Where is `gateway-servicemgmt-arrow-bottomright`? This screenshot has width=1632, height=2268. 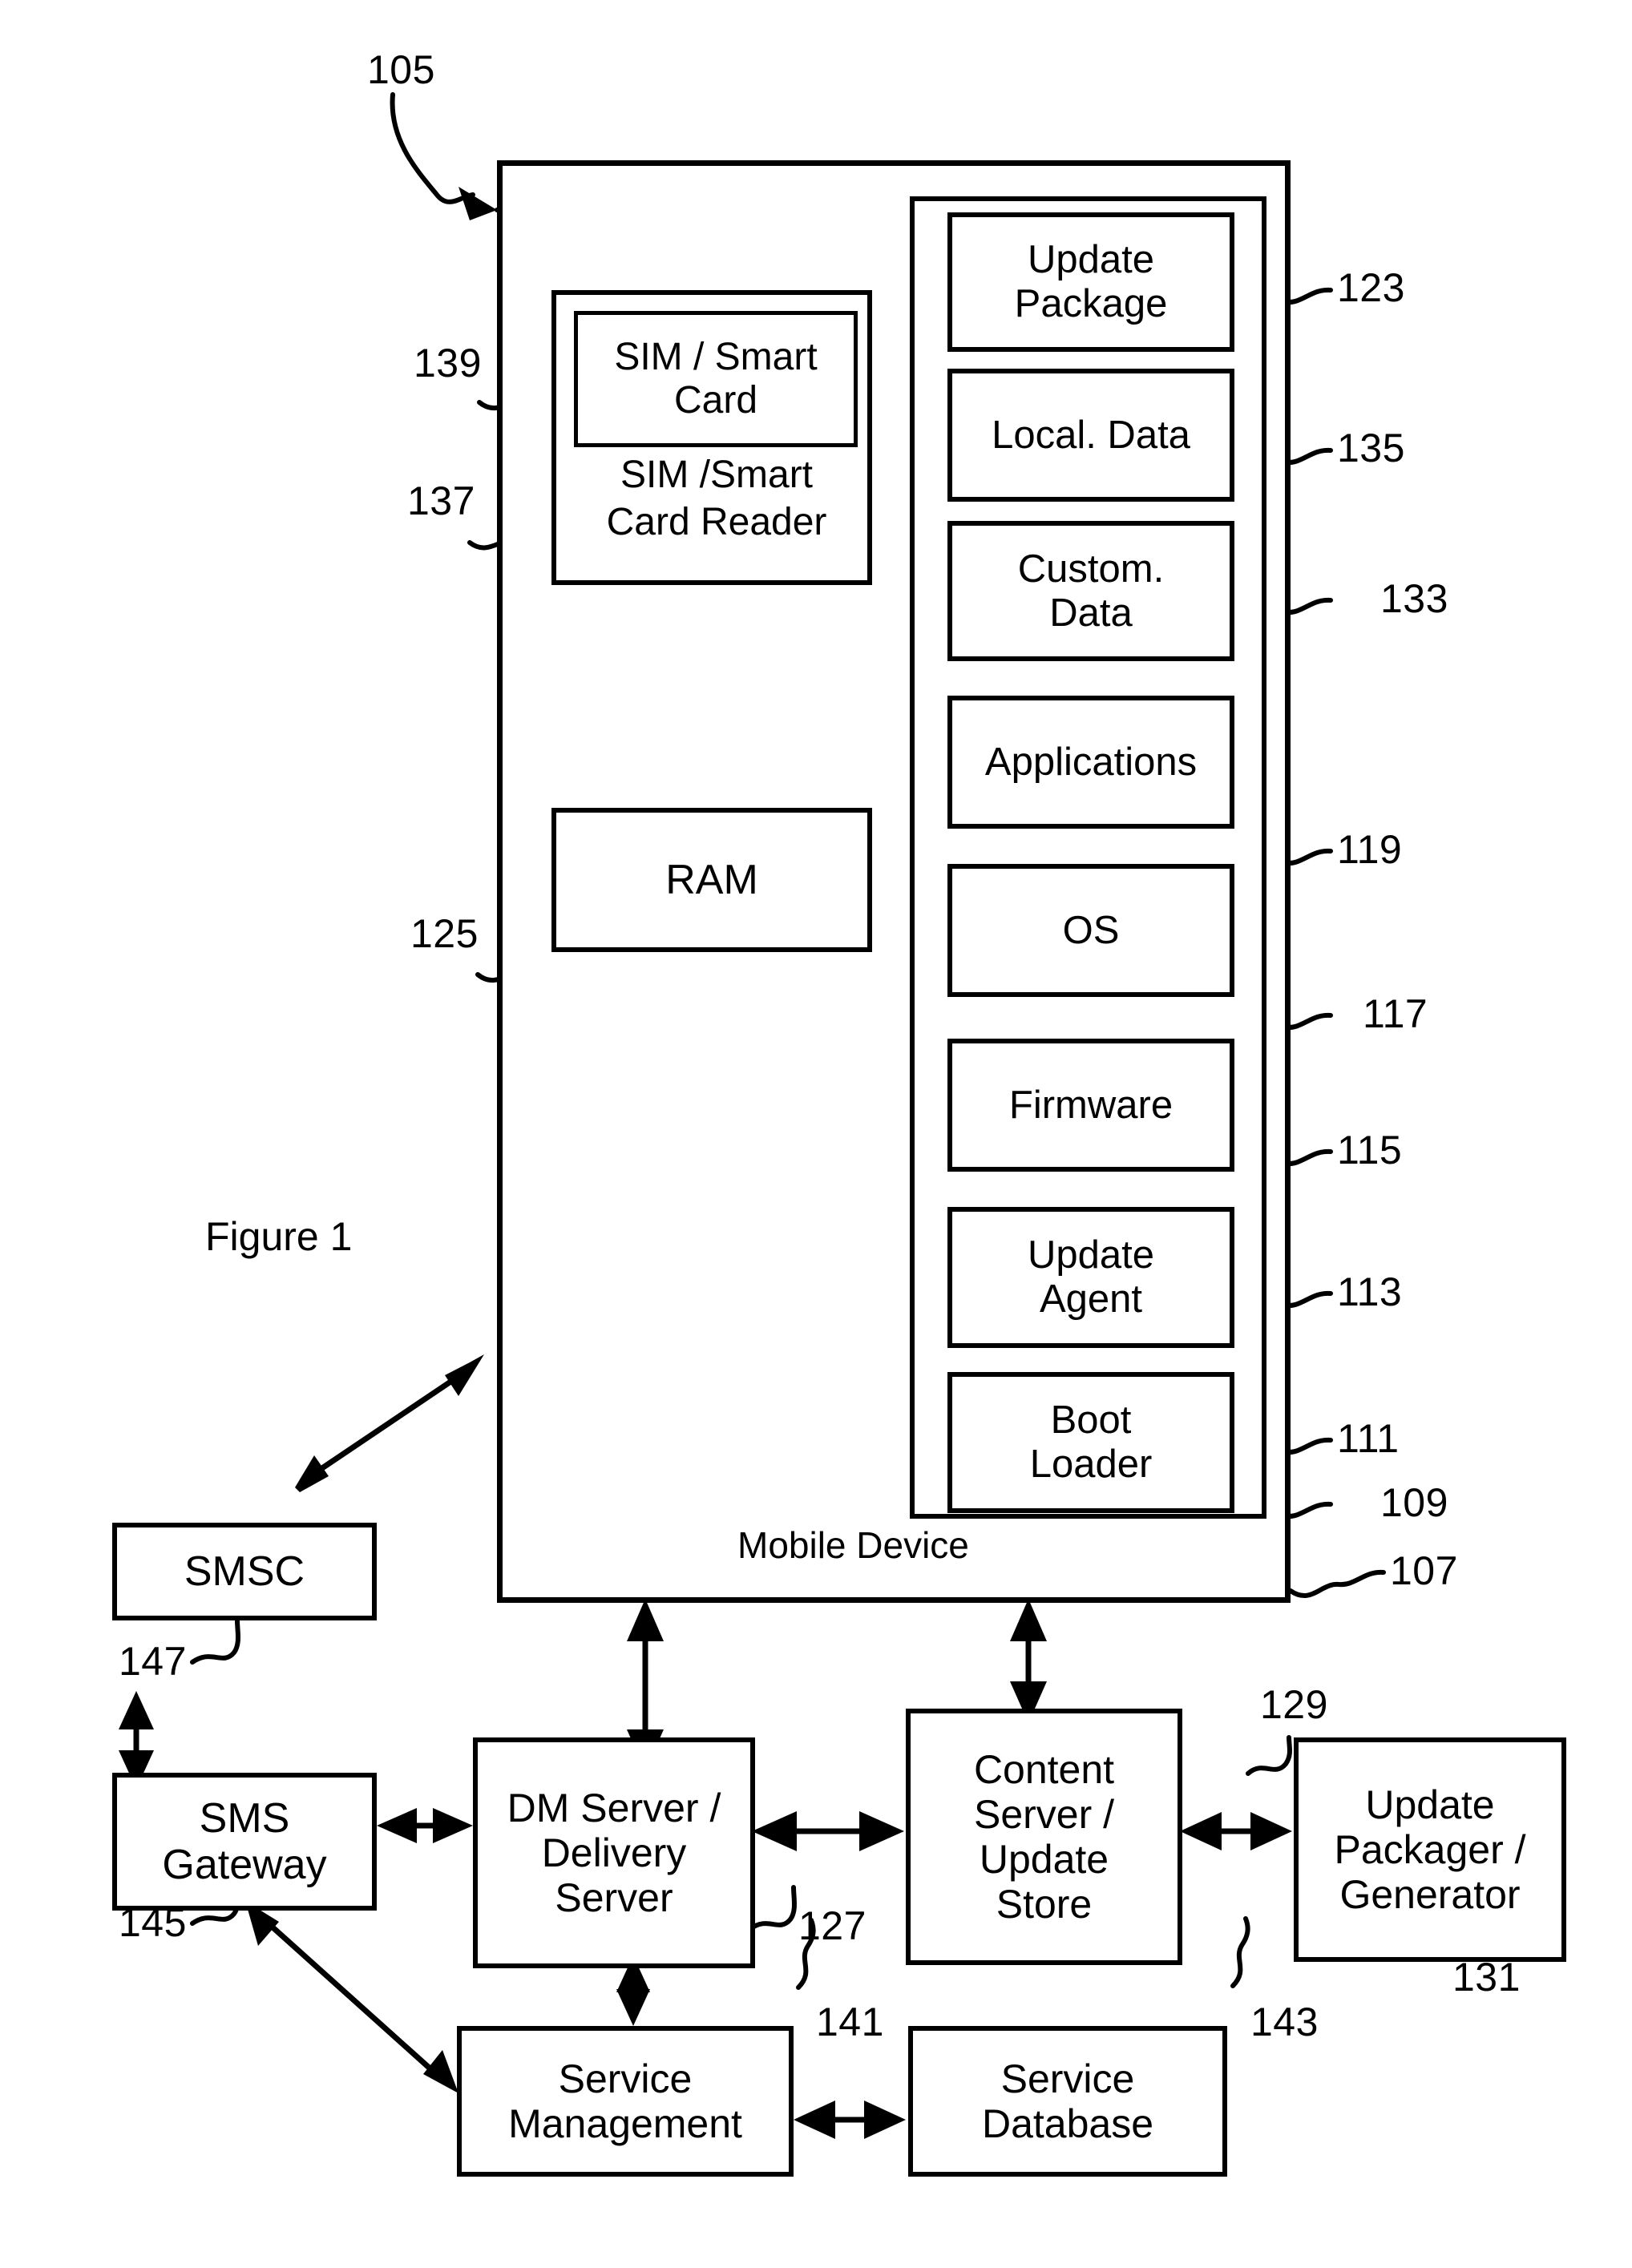
gateway-servicemgmt-arrow-bottomright is located at coordinates (440, 2071).